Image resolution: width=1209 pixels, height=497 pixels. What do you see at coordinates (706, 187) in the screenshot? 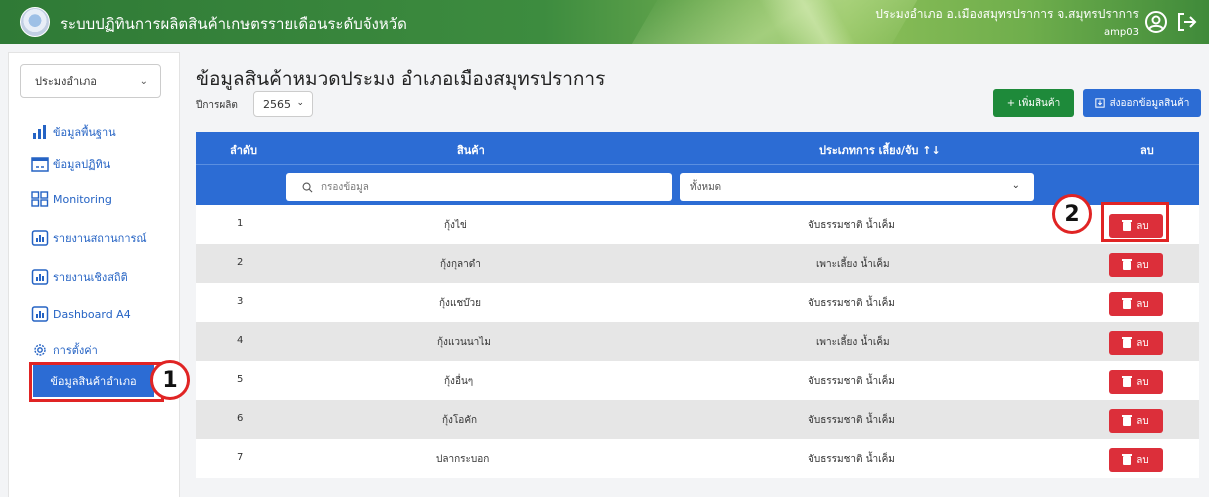
I see `type-filter-value: ทั้งหมด` at bounding box center [706, 187].